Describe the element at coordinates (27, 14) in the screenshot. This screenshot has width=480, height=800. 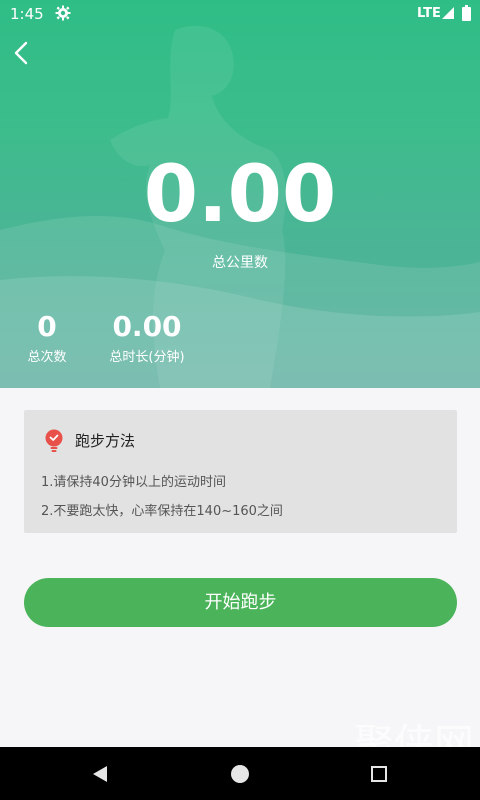
I see `status-time: 1:45` at that location.